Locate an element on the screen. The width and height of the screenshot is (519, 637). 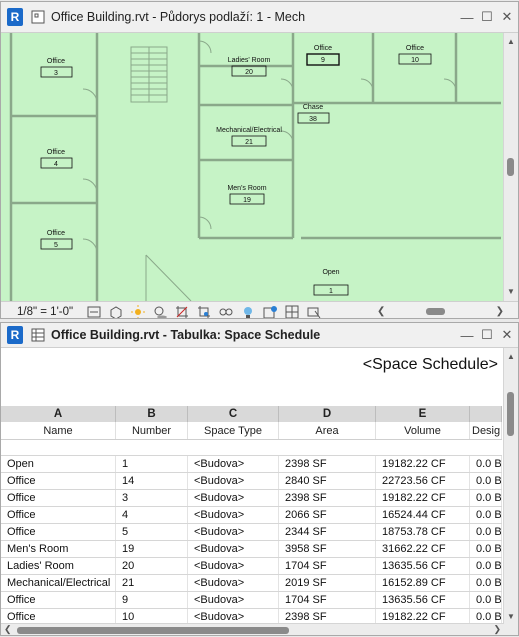
schedule-horizontal-scroll-thumb is located at coordinates (153, 630).